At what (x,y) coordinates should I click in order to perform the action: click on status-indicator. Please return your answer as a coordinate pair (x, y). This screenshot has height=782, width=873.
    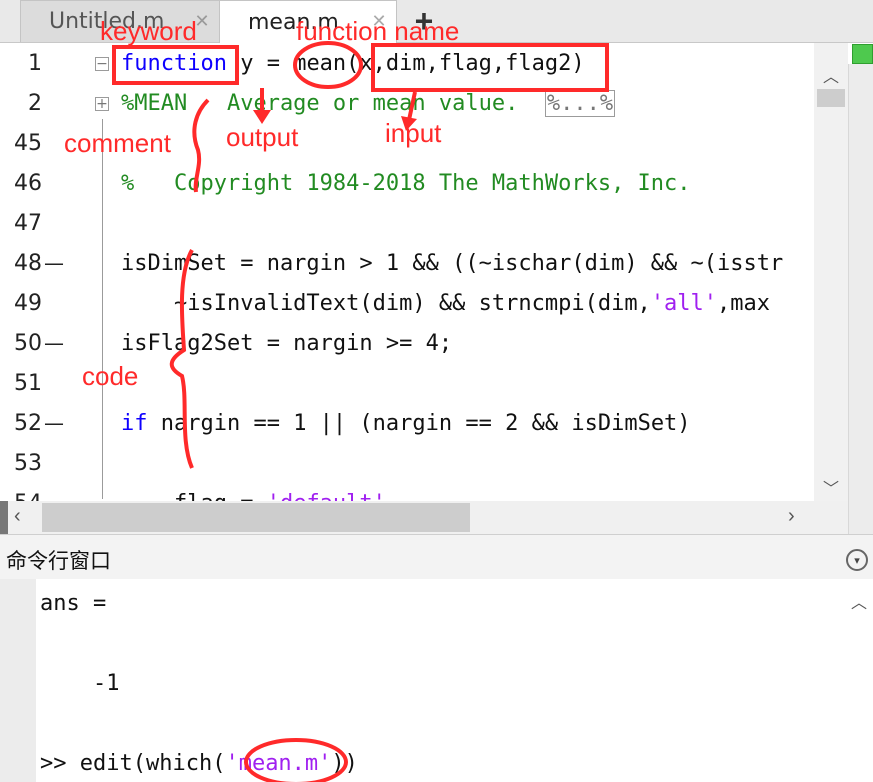
    Looking at the image, I should click on (862, 54).